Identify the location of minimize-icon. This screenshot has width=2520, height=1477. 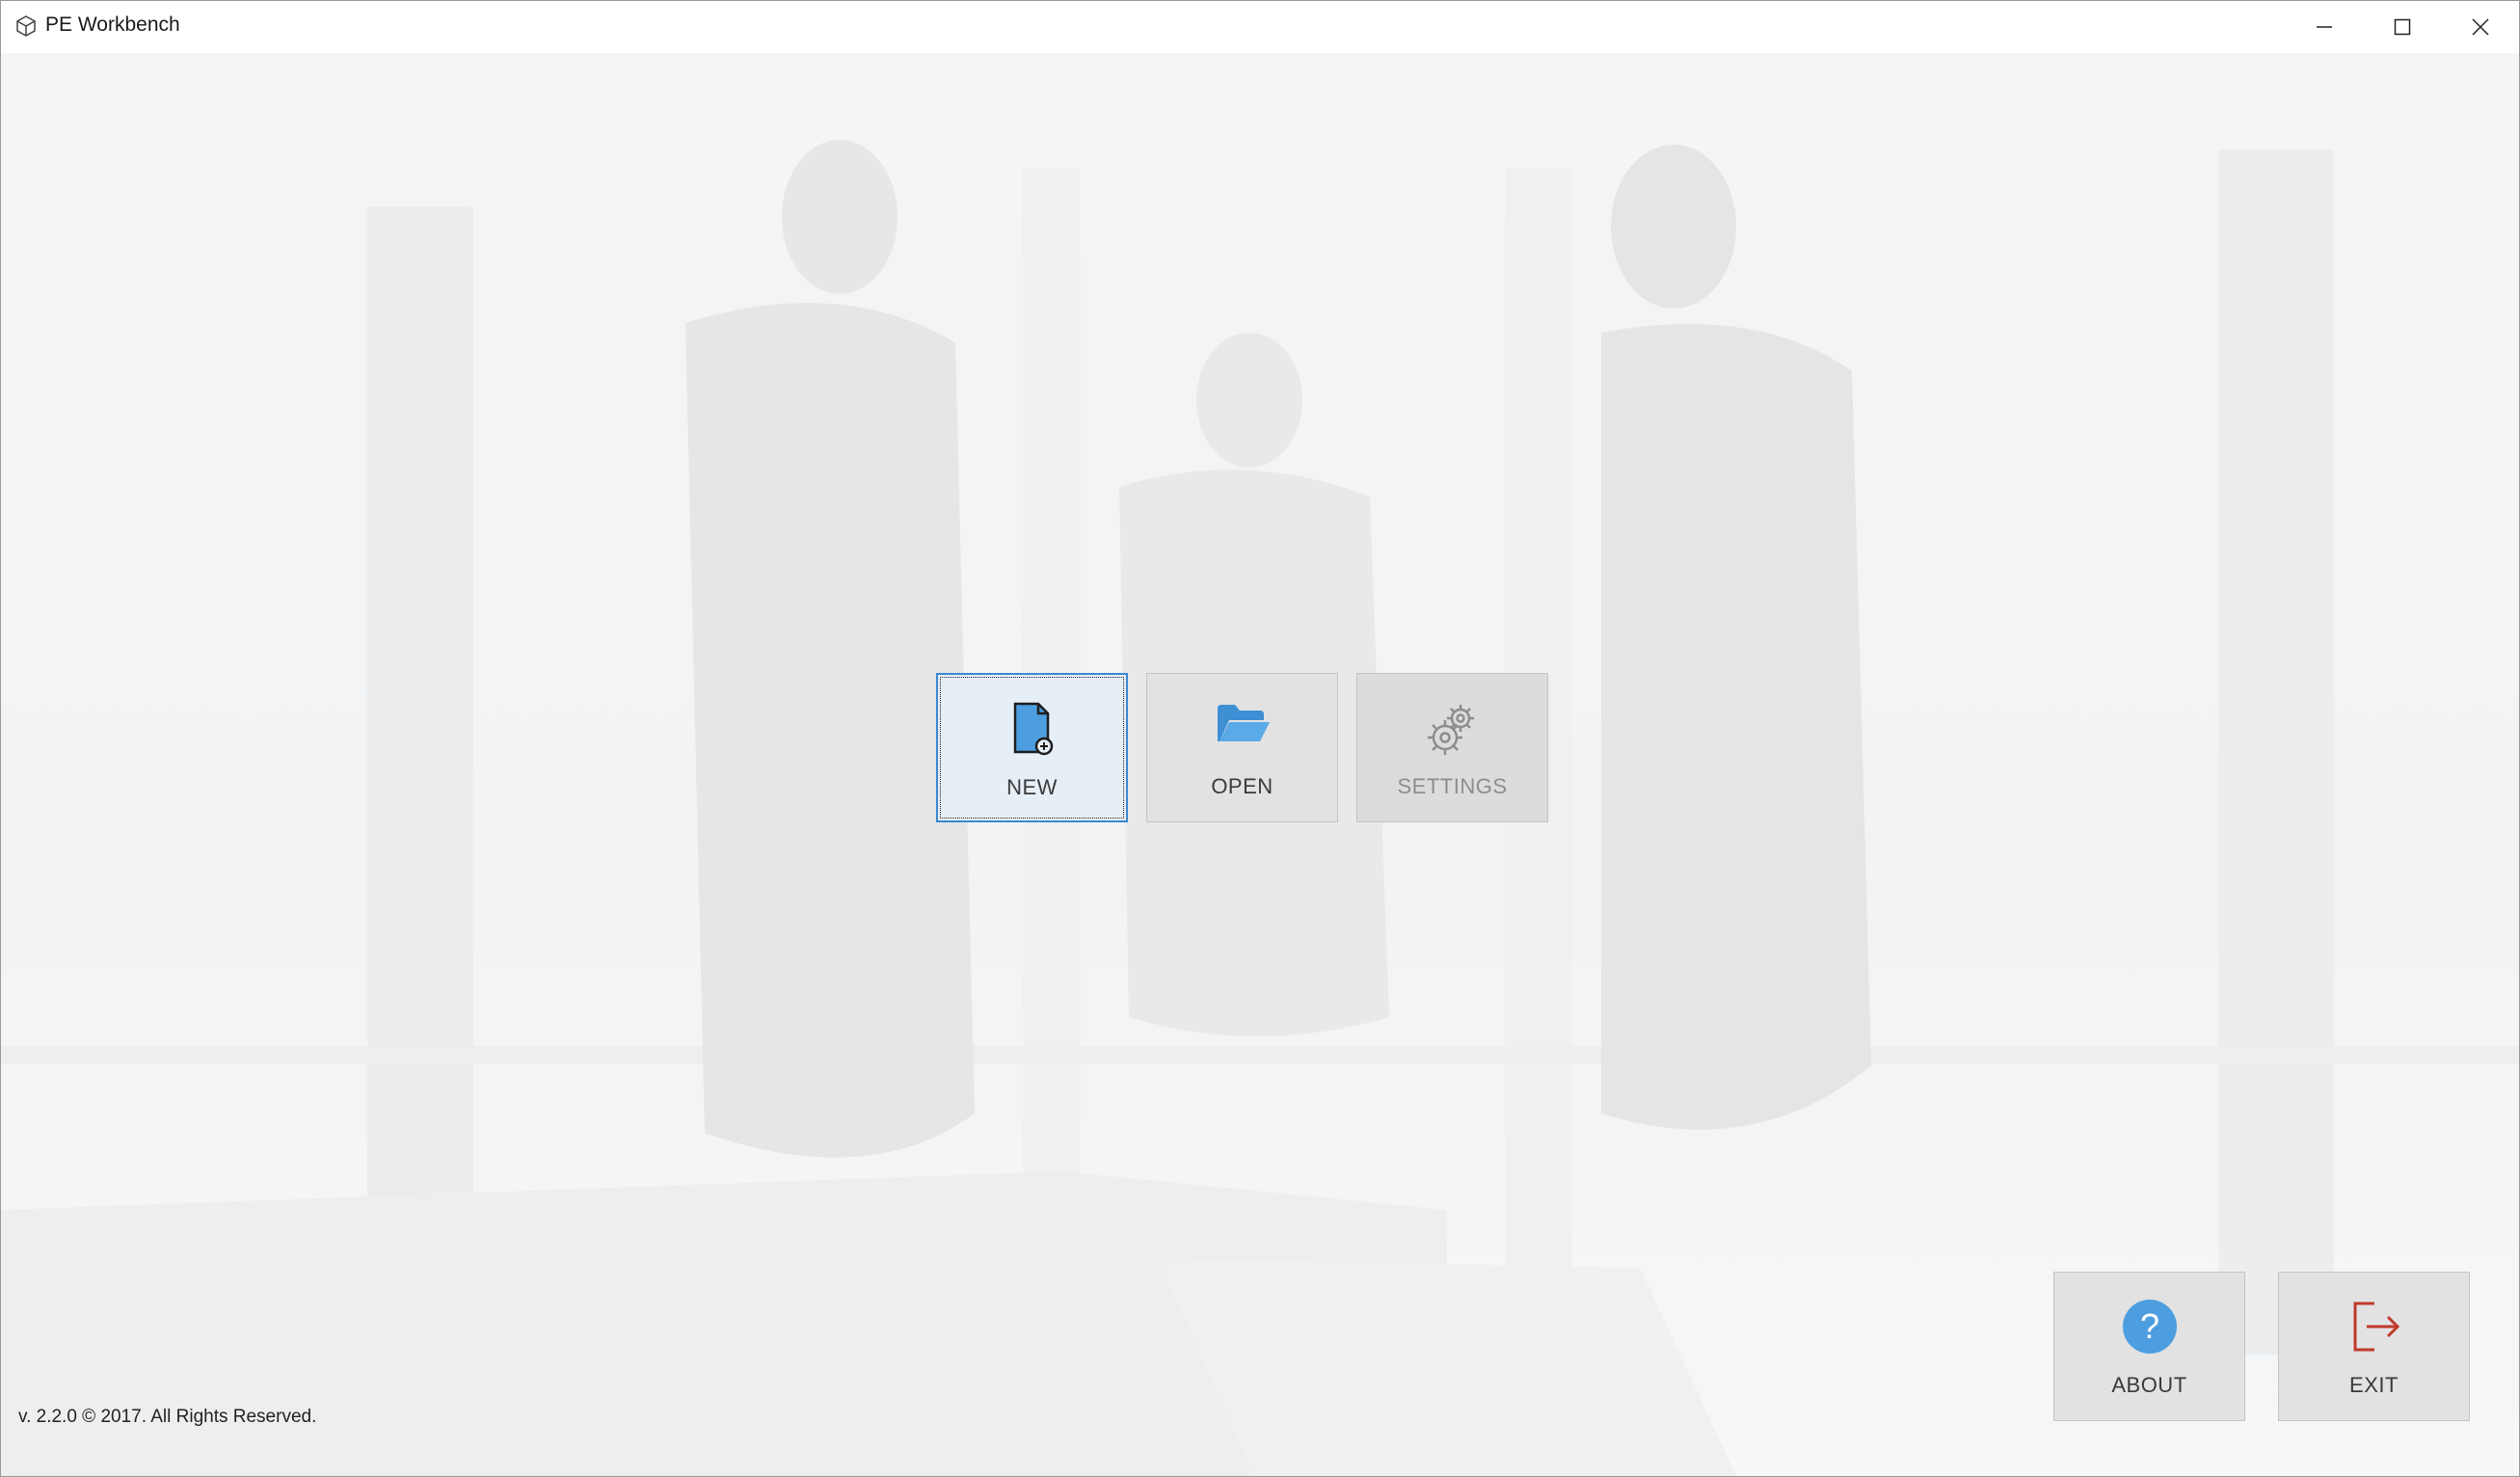
(2324, 27).